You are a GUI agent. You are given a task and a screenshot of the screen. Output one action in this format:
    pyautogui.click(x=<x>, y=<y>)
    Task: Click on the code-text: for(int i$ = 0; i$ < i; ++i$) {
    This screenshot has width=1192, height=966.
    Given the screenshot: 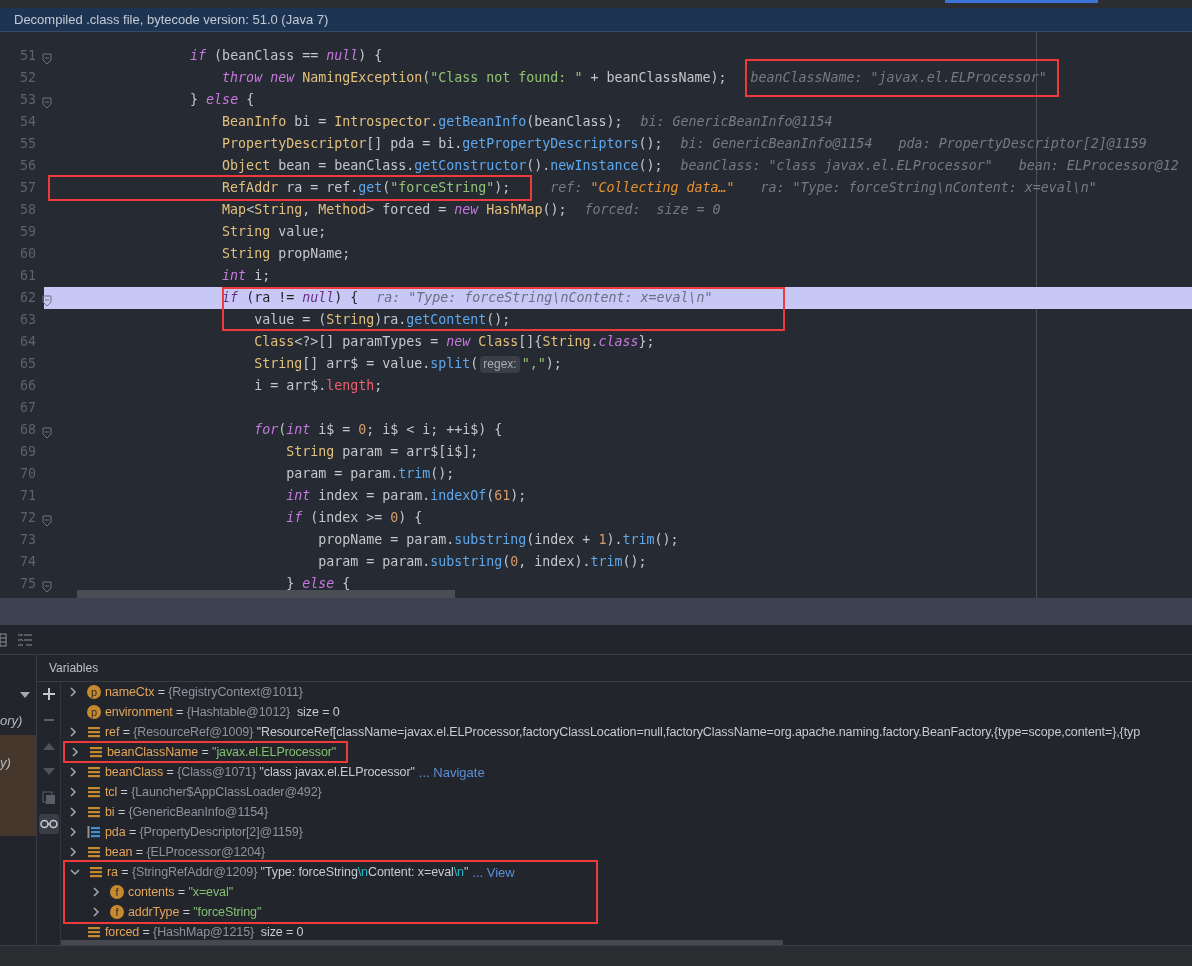 What is the action you would take?
    pyautogui.click(x=378, y=430)
    